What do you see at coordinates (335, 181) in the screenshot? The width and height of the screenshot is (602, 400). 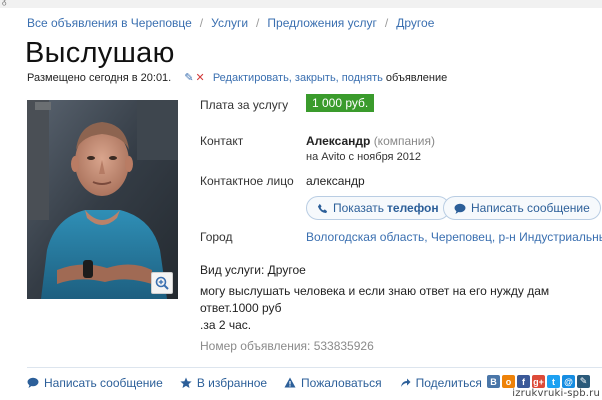 I see `contact-person-value: александр` at bounding box center [335, 181].